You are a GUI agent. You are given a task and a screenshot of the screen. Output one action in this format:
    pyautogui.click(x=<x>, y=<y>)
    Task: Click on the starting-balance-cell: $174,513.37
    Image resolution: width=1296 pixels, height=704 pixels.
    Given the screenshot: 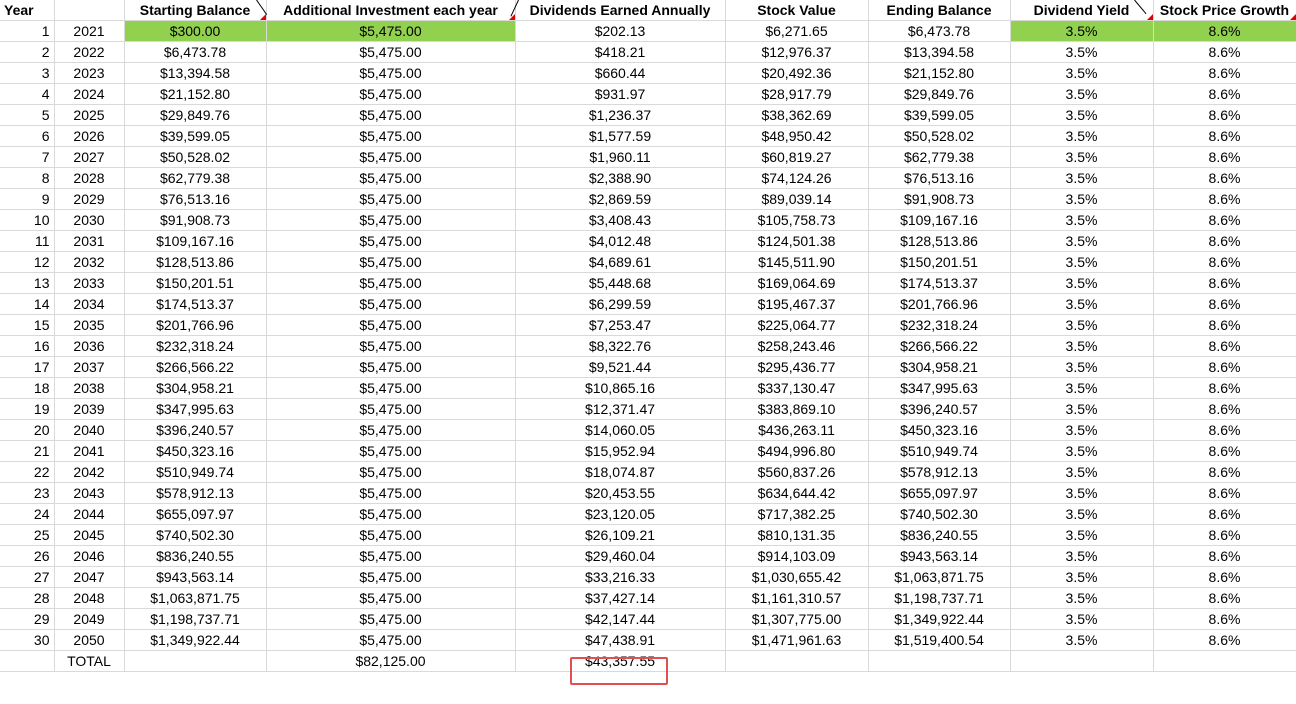 What is the action you would take?
    pyautogui.click(x=195, y=304)
    